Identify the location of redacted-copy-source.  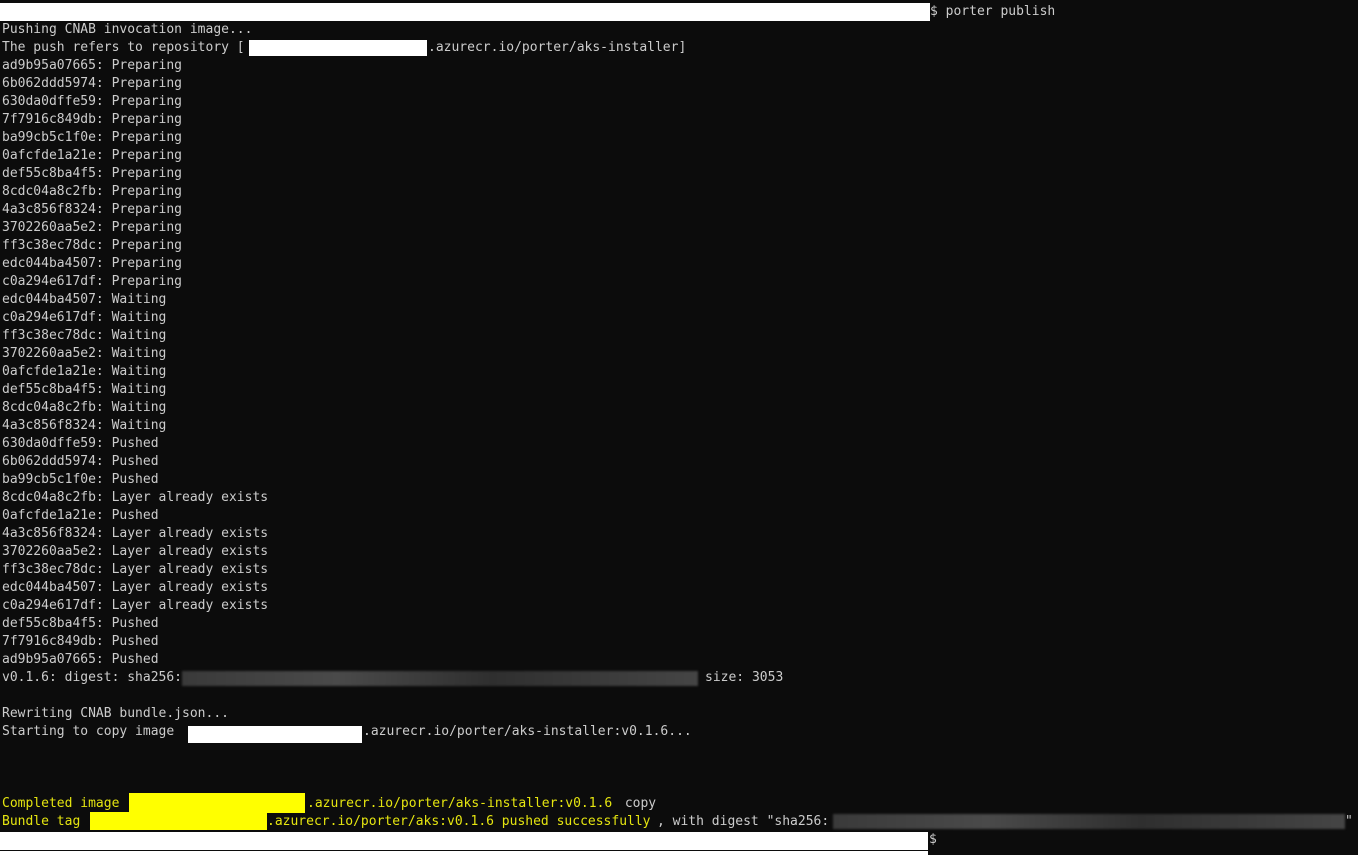
(275, 734).